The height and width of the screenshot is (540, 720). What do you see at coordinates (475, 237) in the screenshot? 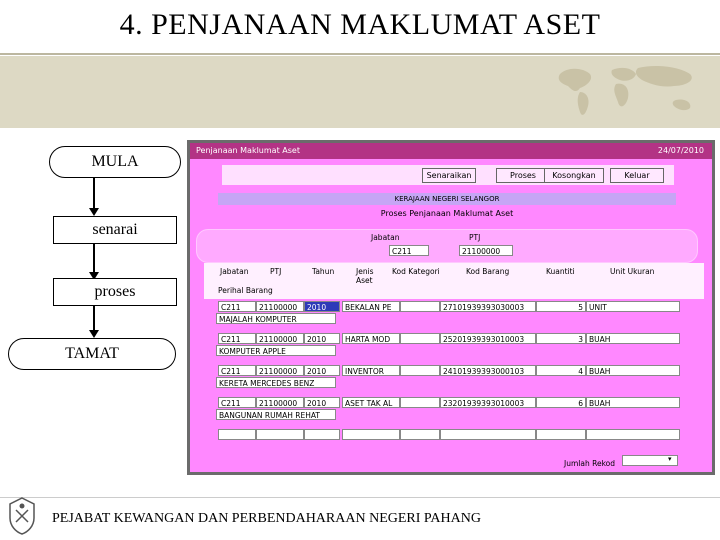
I see `ptj-label: PTJ` at bounding box center [475, 237].